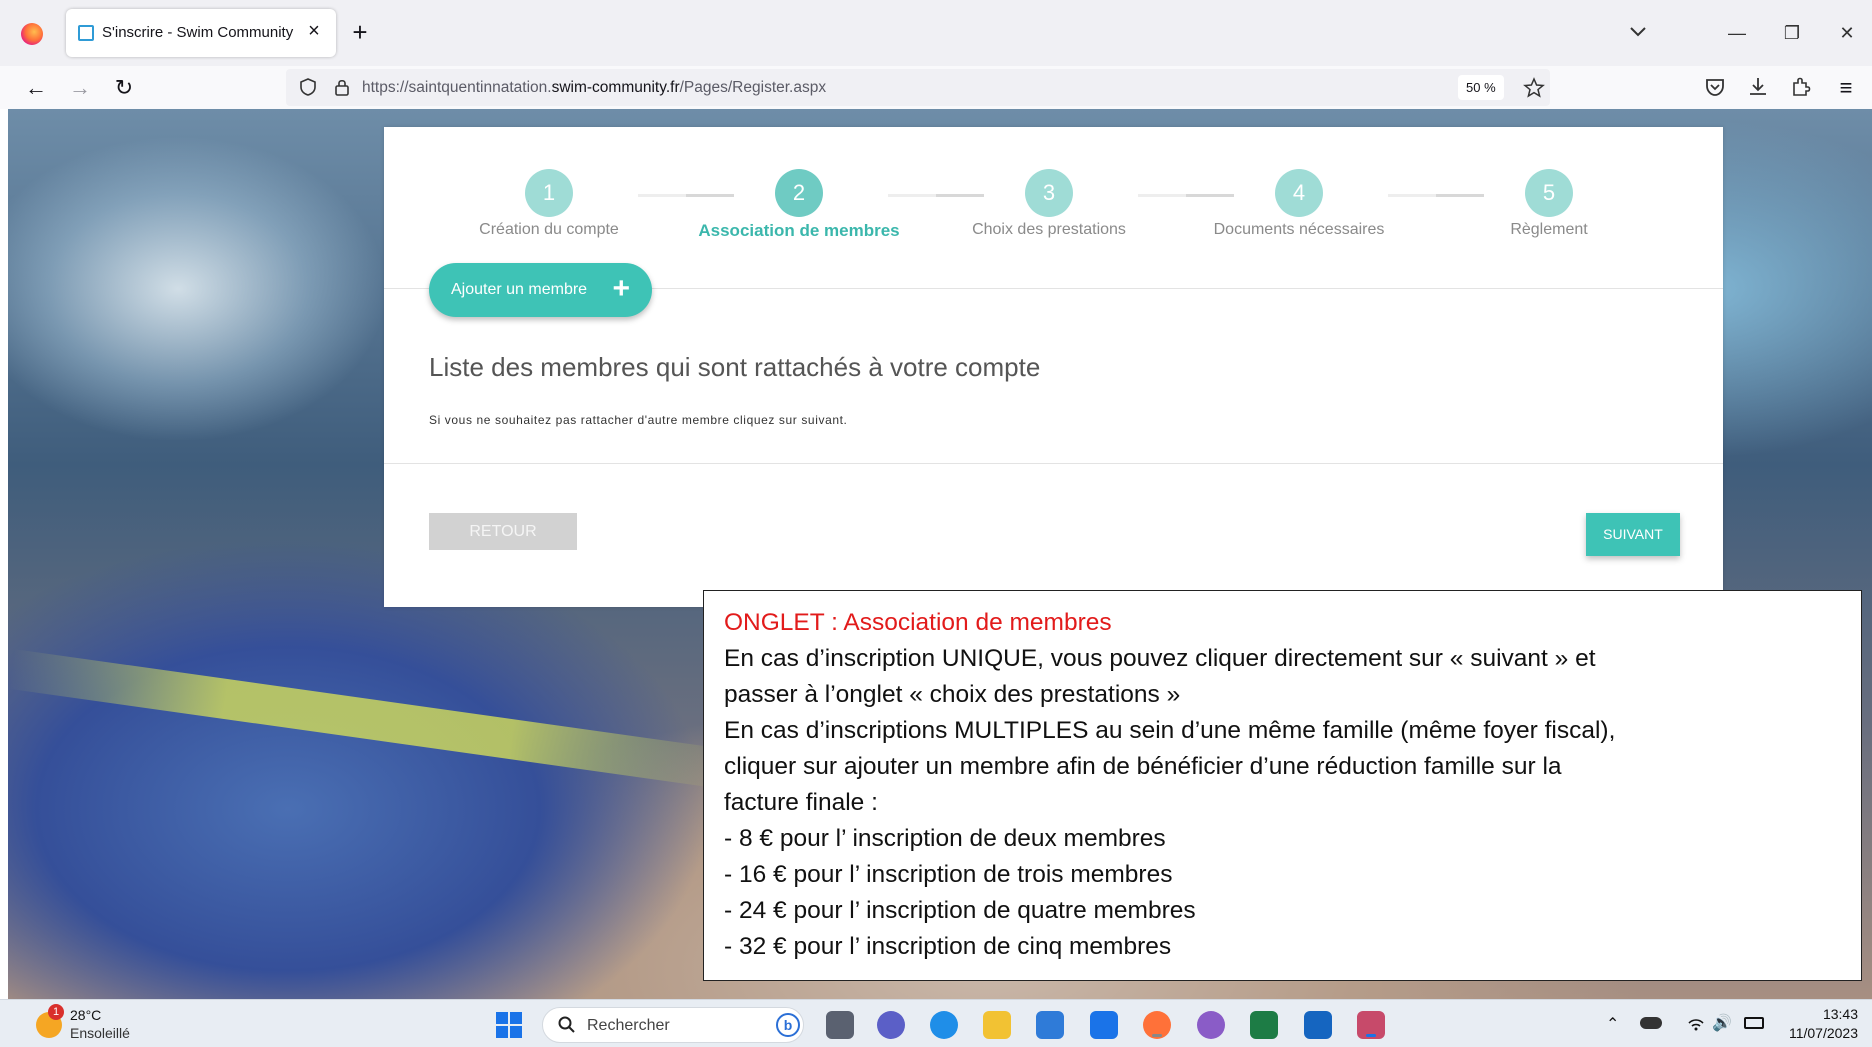 This screenshot has width=1872, height=1047. Describe the element at coordinates (997, 1025) in the screenshot. I see `file-explorer-icon` at that location.